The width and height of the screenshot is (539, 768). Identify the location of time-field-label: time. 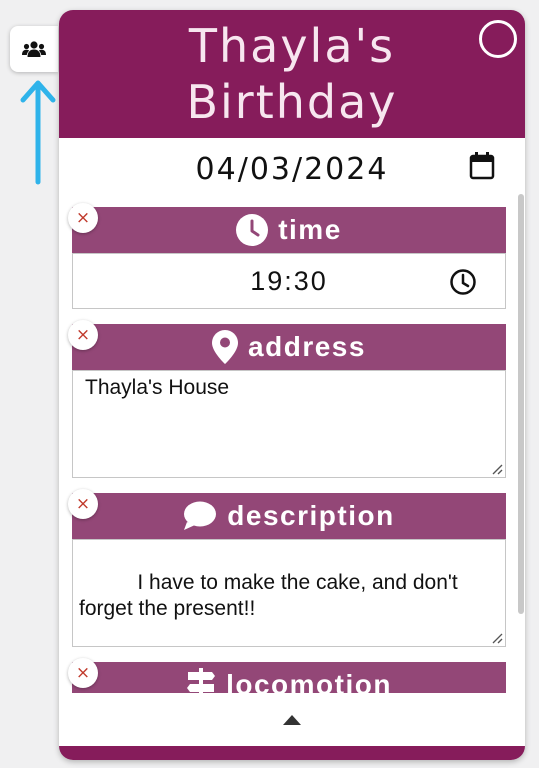
(310, 229).